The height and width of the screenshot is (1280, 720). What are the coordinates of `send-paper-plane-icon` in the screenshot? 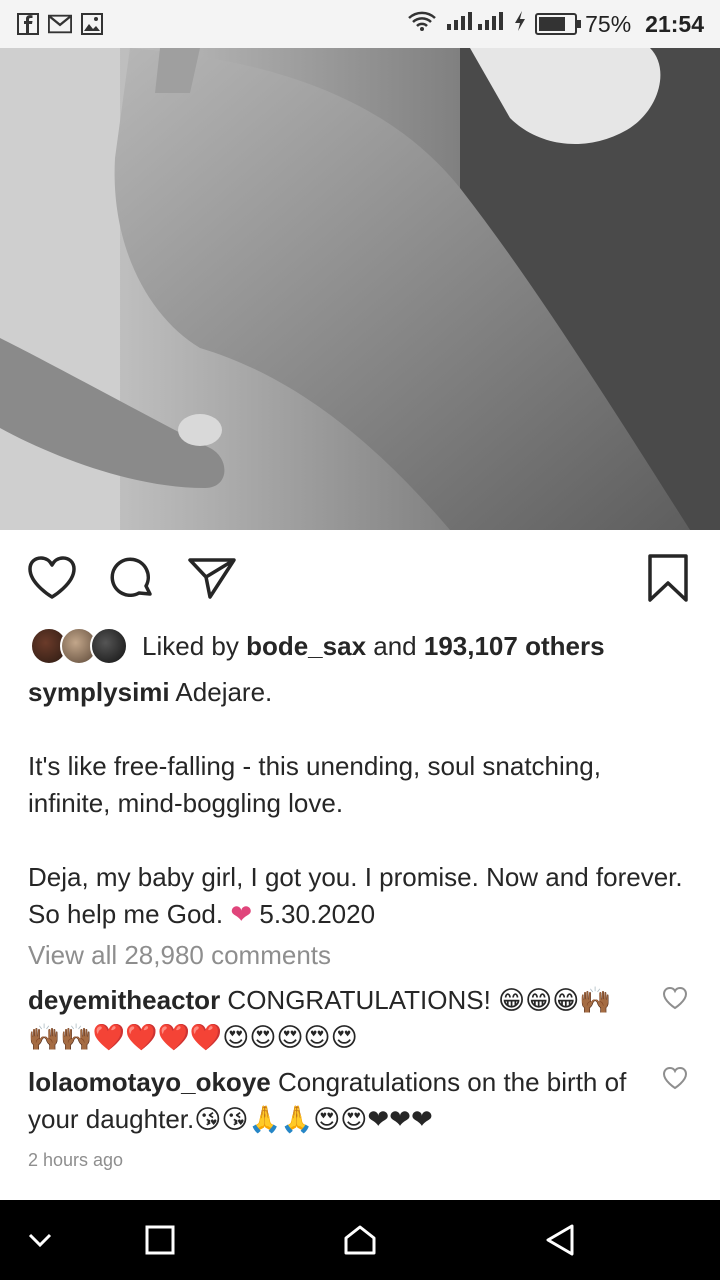 It's located at (212, 578).